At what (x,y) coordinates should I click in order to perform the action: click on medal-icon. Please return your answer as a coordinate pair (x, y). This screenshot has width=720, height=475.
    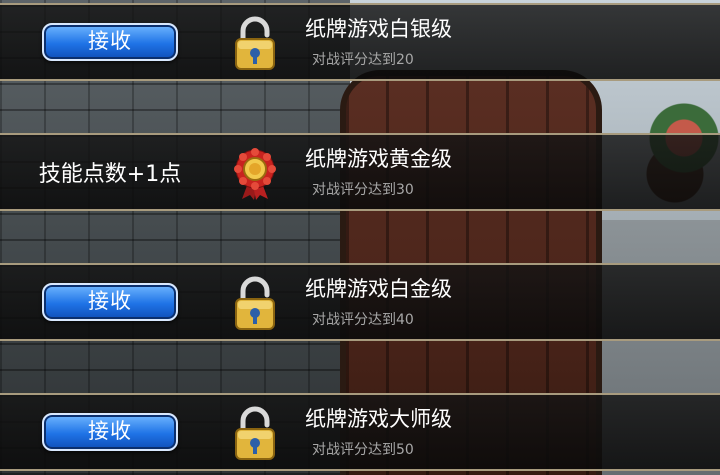
    Looking at the image, I should click on (255, 173).